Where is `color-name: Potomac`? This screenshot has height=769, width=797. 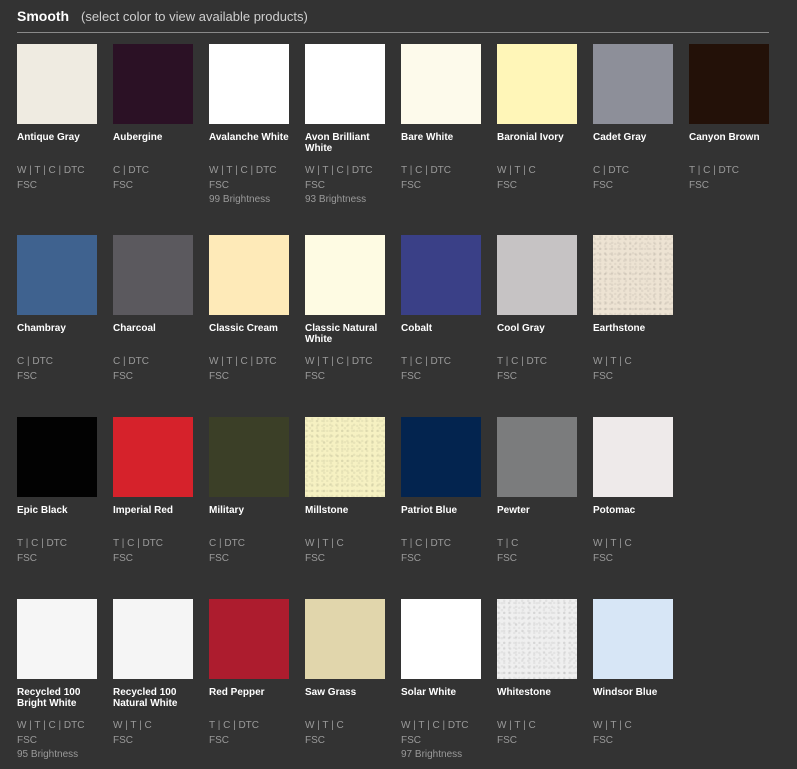
color-name: Potomac is located at coordinates (634, 516).